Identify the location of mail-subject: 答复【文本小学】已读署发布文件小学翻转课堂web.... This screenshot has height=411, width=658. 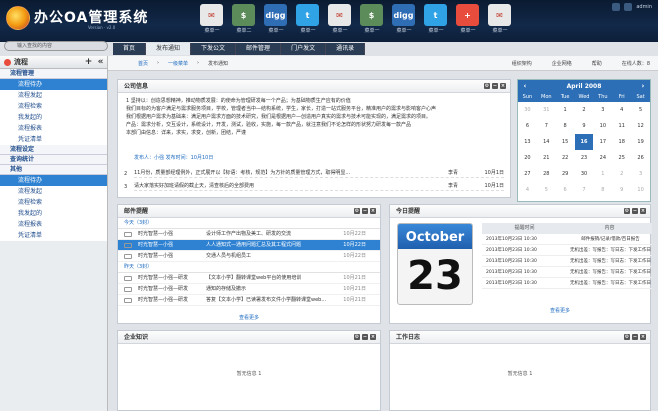
(266, 300).